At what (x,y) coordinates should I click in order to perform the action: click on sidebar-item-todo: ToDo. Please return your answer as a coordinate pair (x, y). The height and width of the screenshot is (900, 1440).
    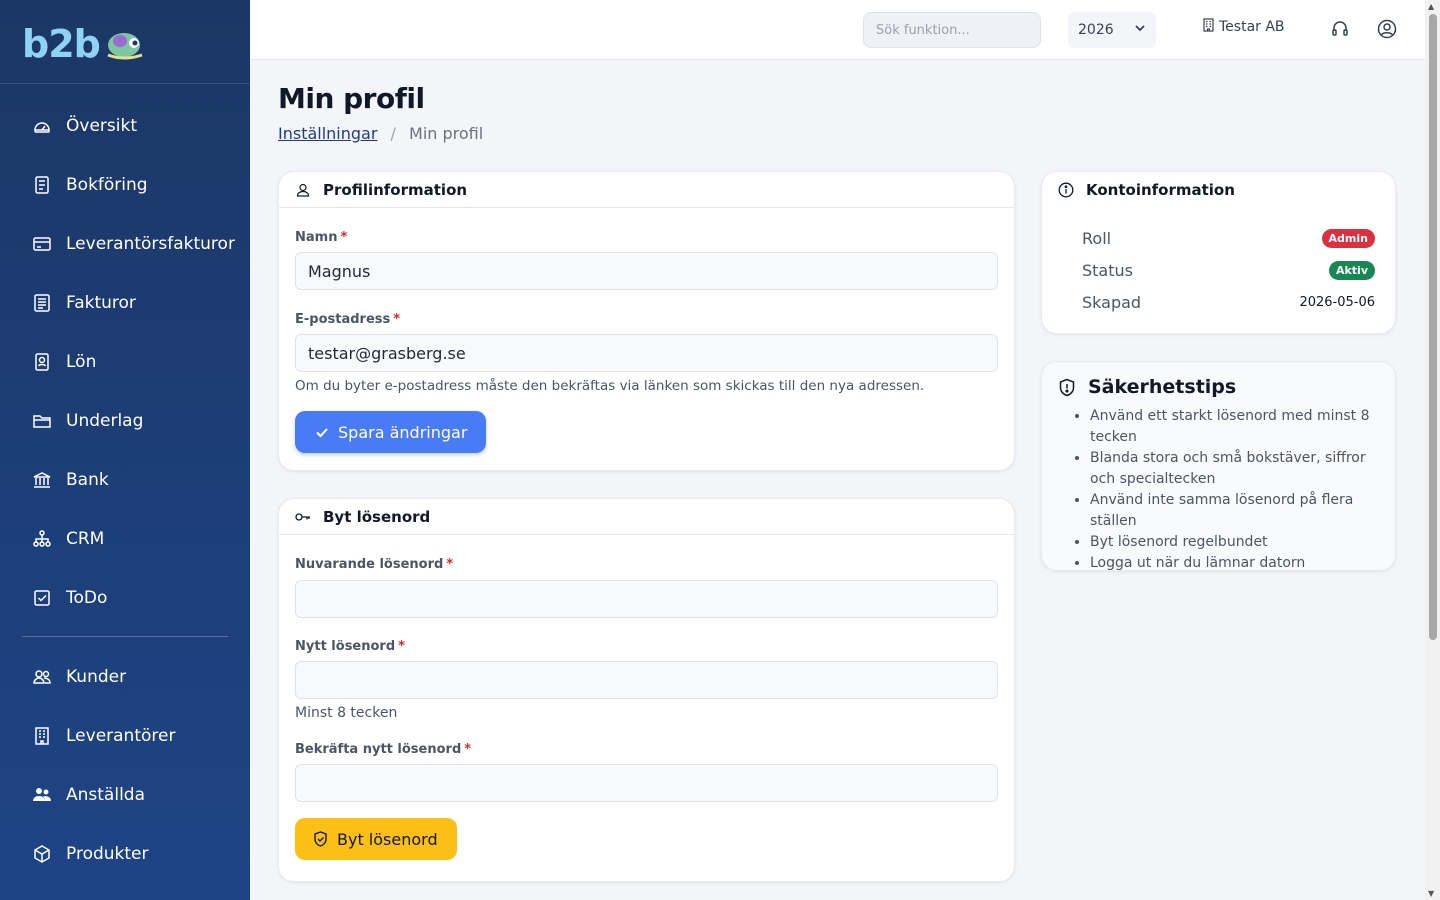
    Looking at the image, I should click on (125, 597).